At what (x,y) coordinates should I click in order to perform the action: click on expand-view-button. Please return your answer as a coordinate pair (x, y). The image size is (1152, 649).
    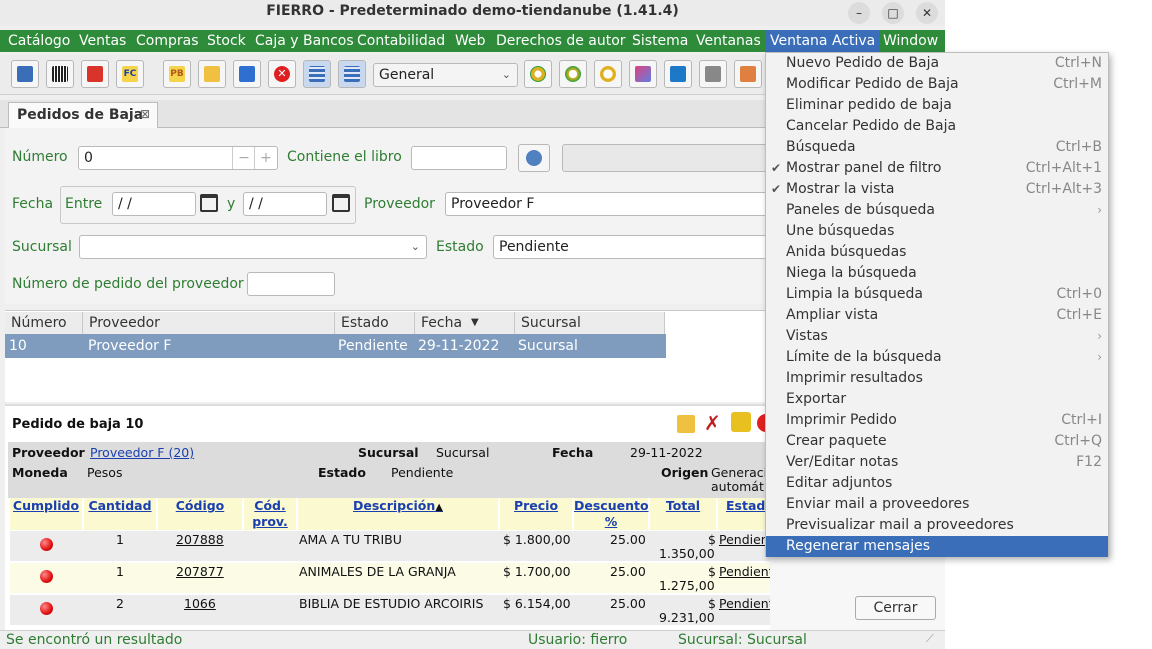
    Looking at the image, I should click on (678, 74).